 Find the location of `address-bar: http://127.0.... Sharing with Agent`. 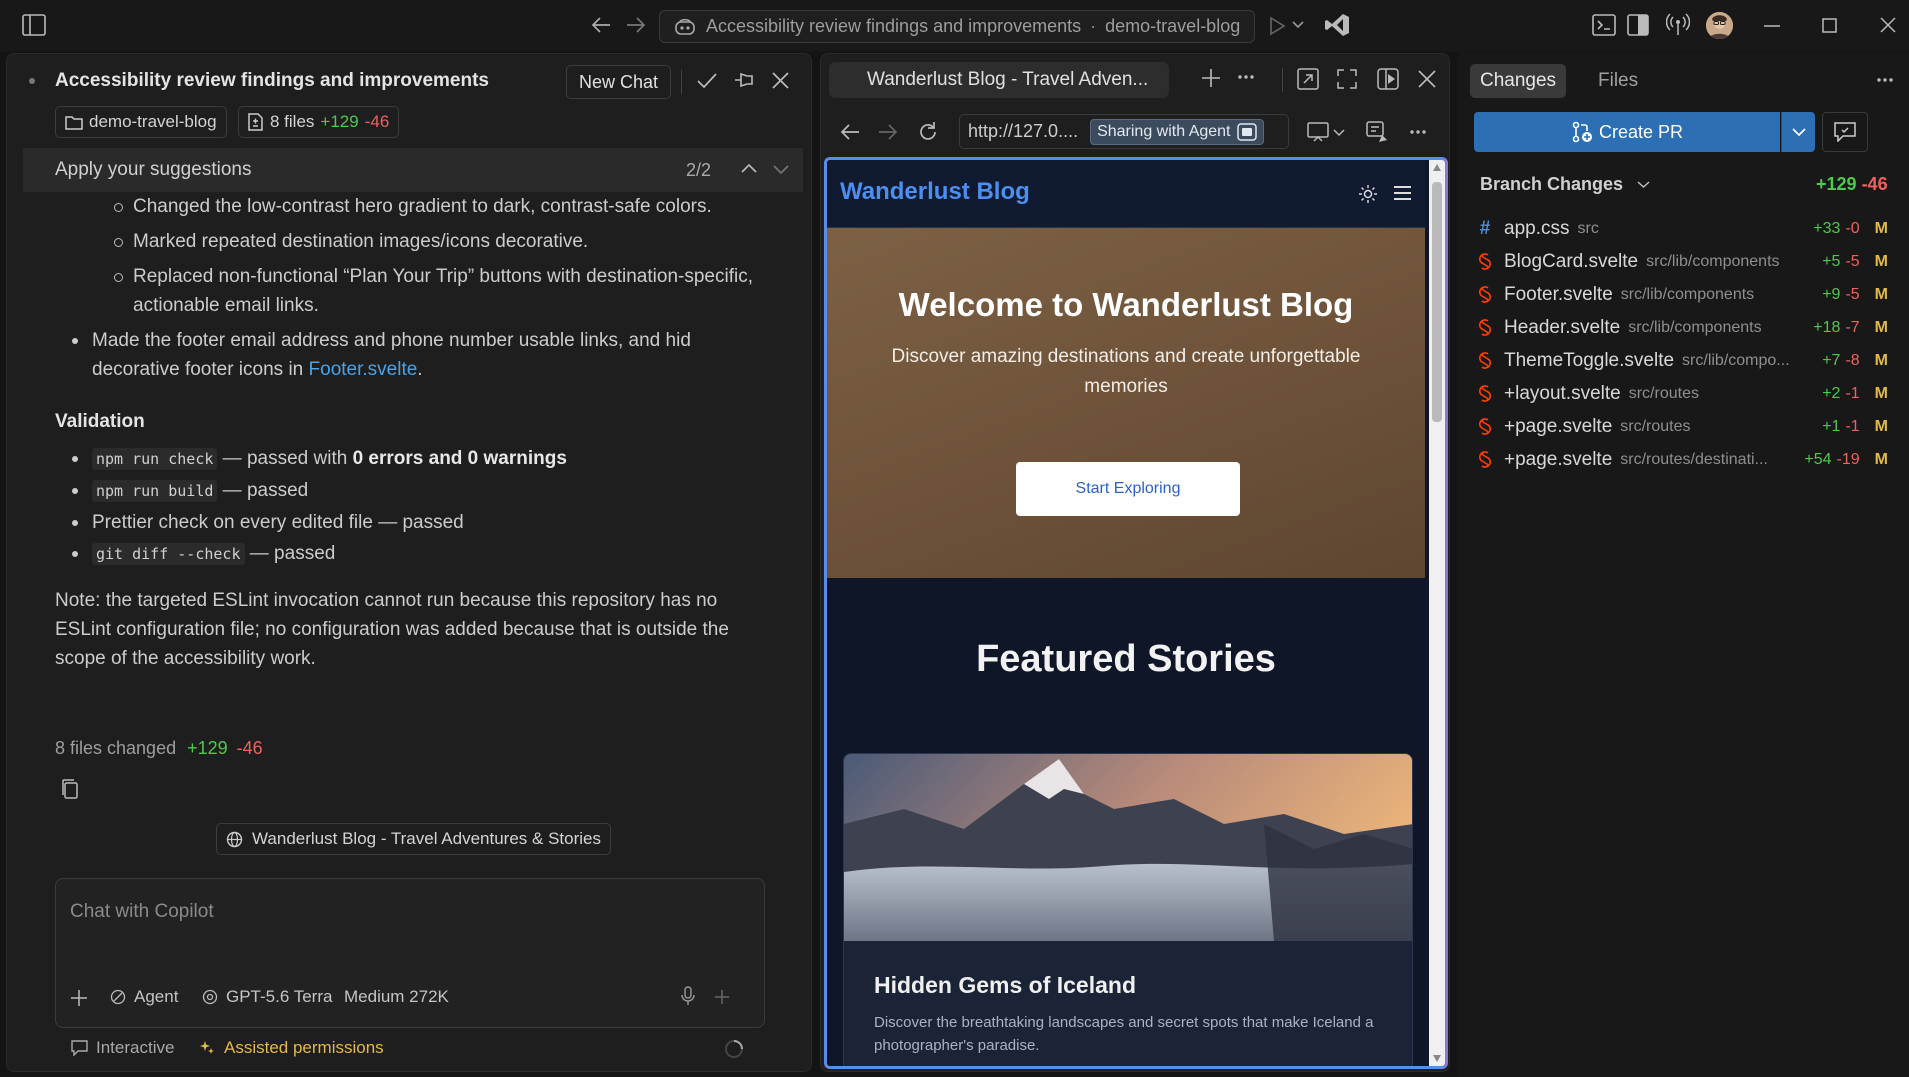

address-bar: http://127.0.... Sharing with Agent is located at coordinates (1124, 131).